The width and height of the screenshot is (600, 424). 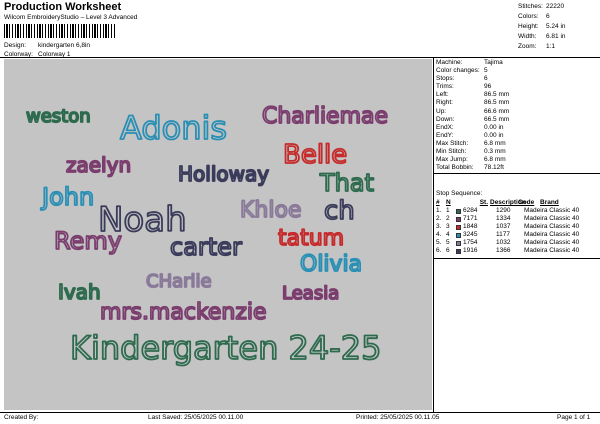 I want to click on stop-sequence-title: Stop Sequence:, so click(x=459, y=193).